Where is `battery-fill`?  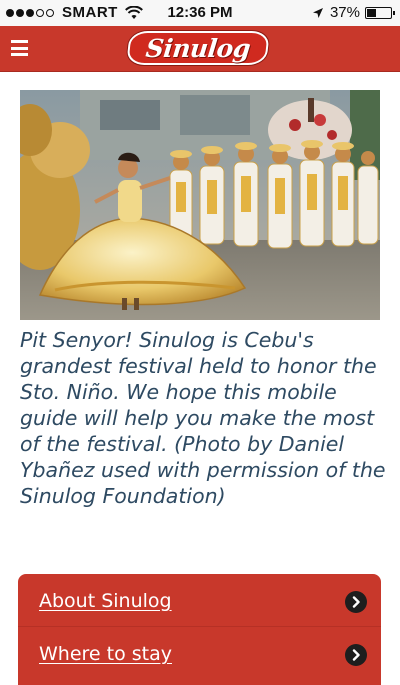
battery-fill is located at coordinates (372, 12).